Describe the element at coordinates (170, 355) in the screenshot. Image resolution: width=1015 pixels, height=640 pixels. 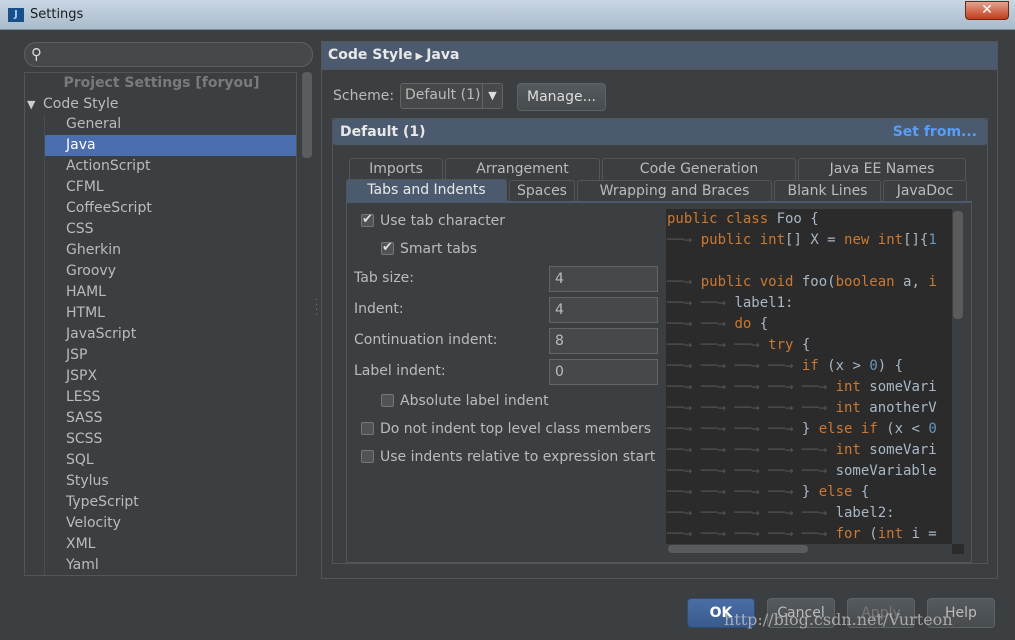
I see `tree-item-jsp: JSP` at that location.